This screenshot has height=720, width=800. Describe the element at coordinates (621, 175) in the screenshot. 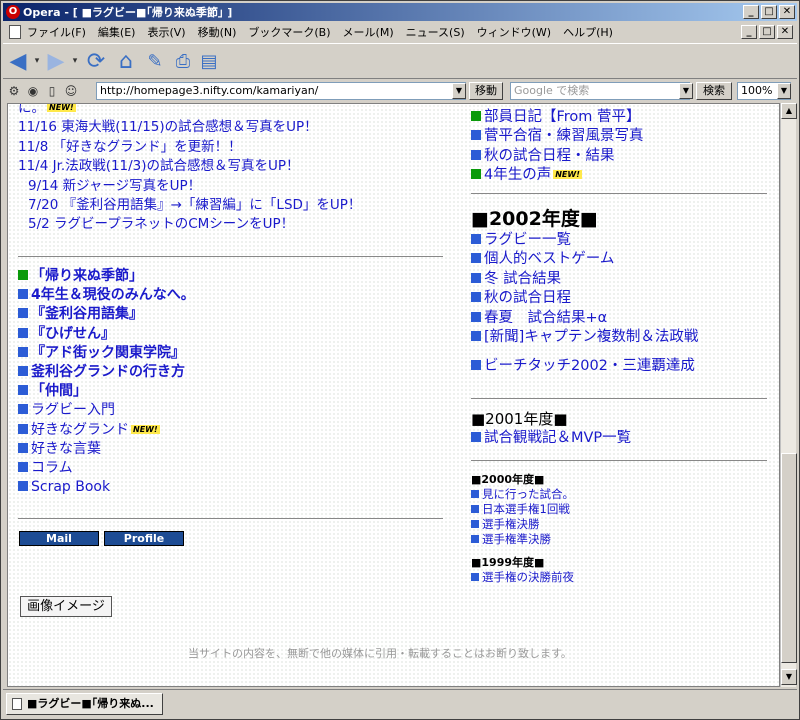

I see `link-4th-year-voice: 4年生の声 NEW!` at that location.